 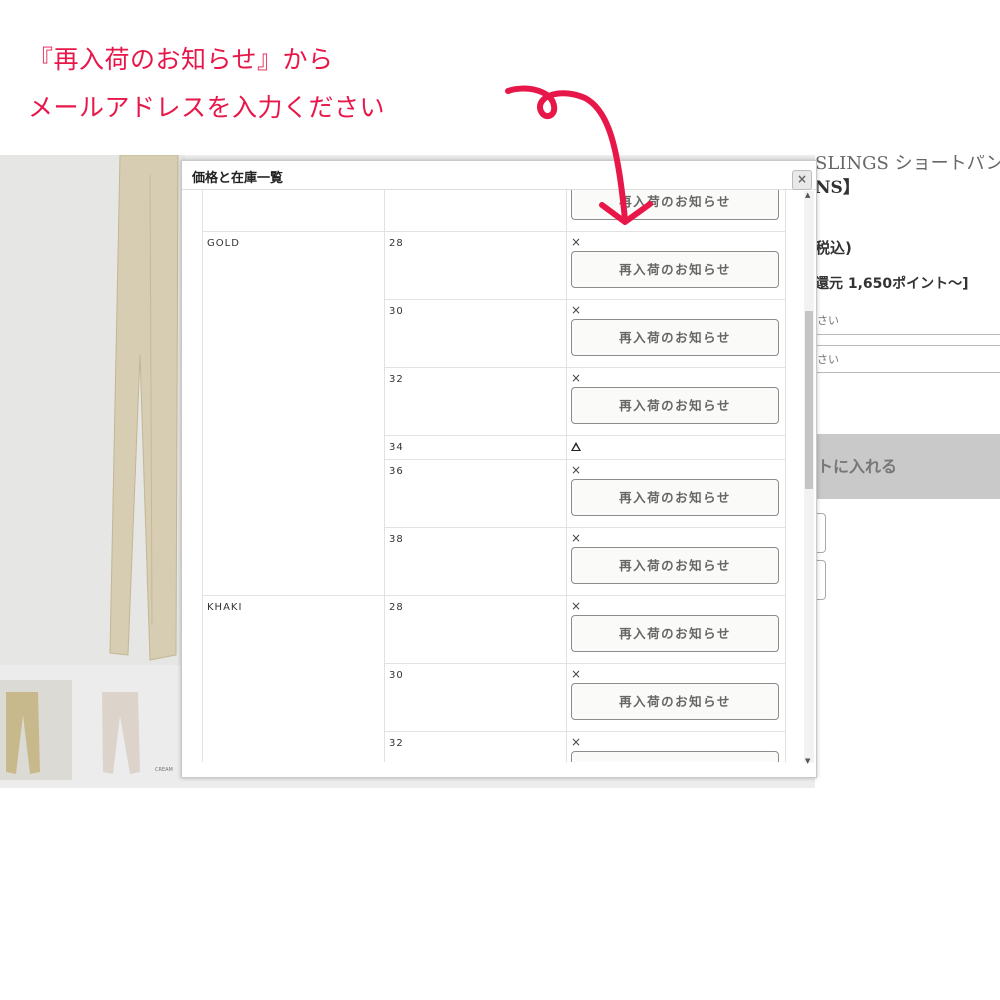 I want to click on modal-title: 価格と在庫一覧, so click(x=238, y=178).